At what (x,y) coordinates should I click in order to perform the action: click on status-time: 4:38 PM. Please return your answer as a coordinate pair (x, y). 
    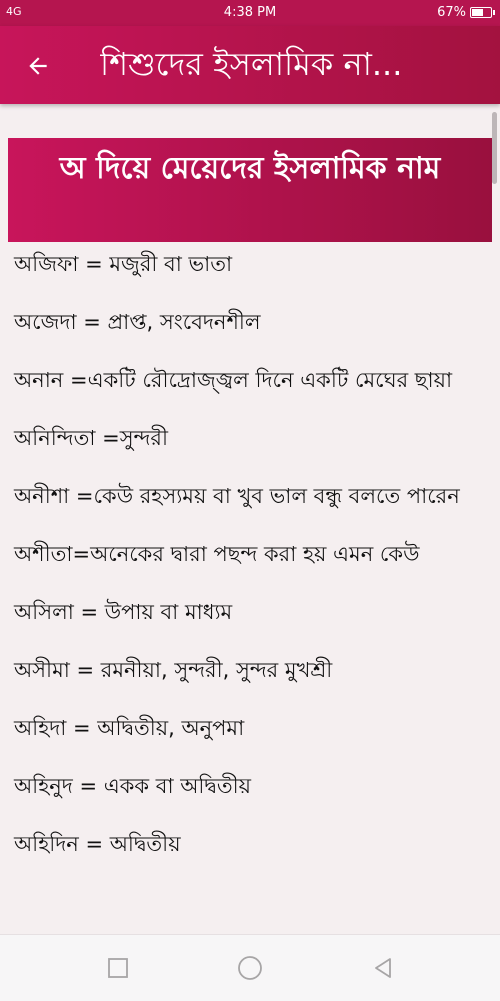
    Looking at the image, I should click on (250, 12).